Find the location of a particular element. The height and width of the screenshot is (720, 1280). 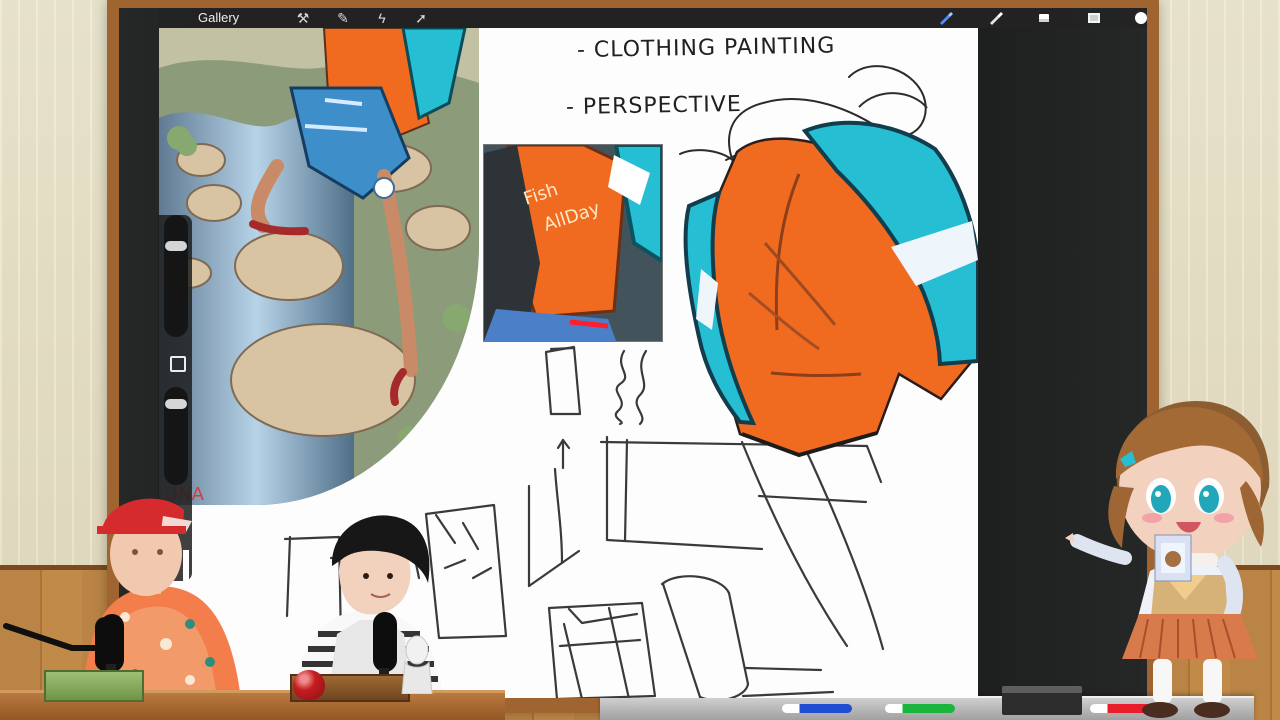

eraser-icon is located at coordinates (1044, 18).